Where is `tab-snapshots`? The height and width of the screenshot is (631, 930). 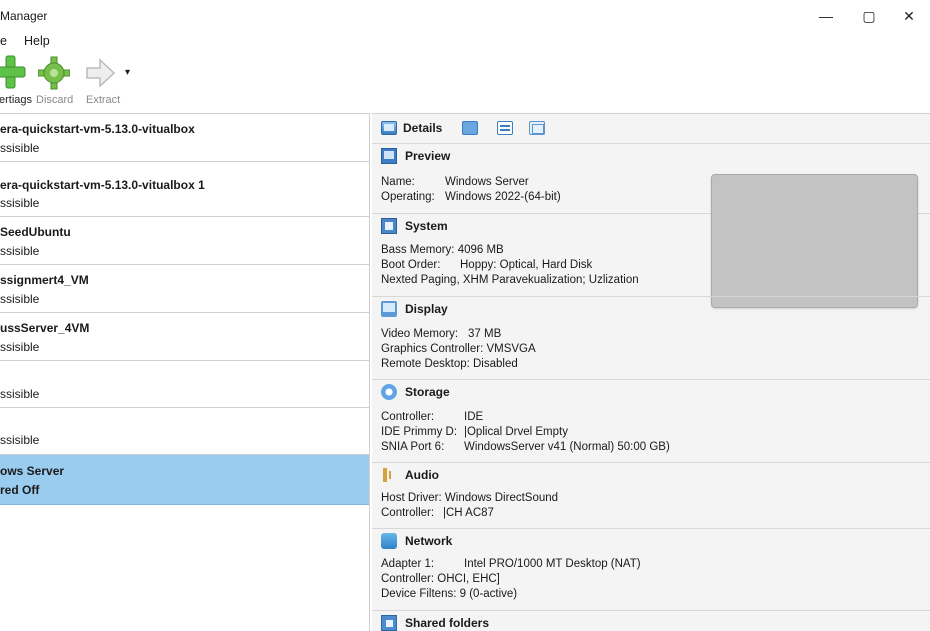
tab-snapshots is located at coordinates (470, 128).